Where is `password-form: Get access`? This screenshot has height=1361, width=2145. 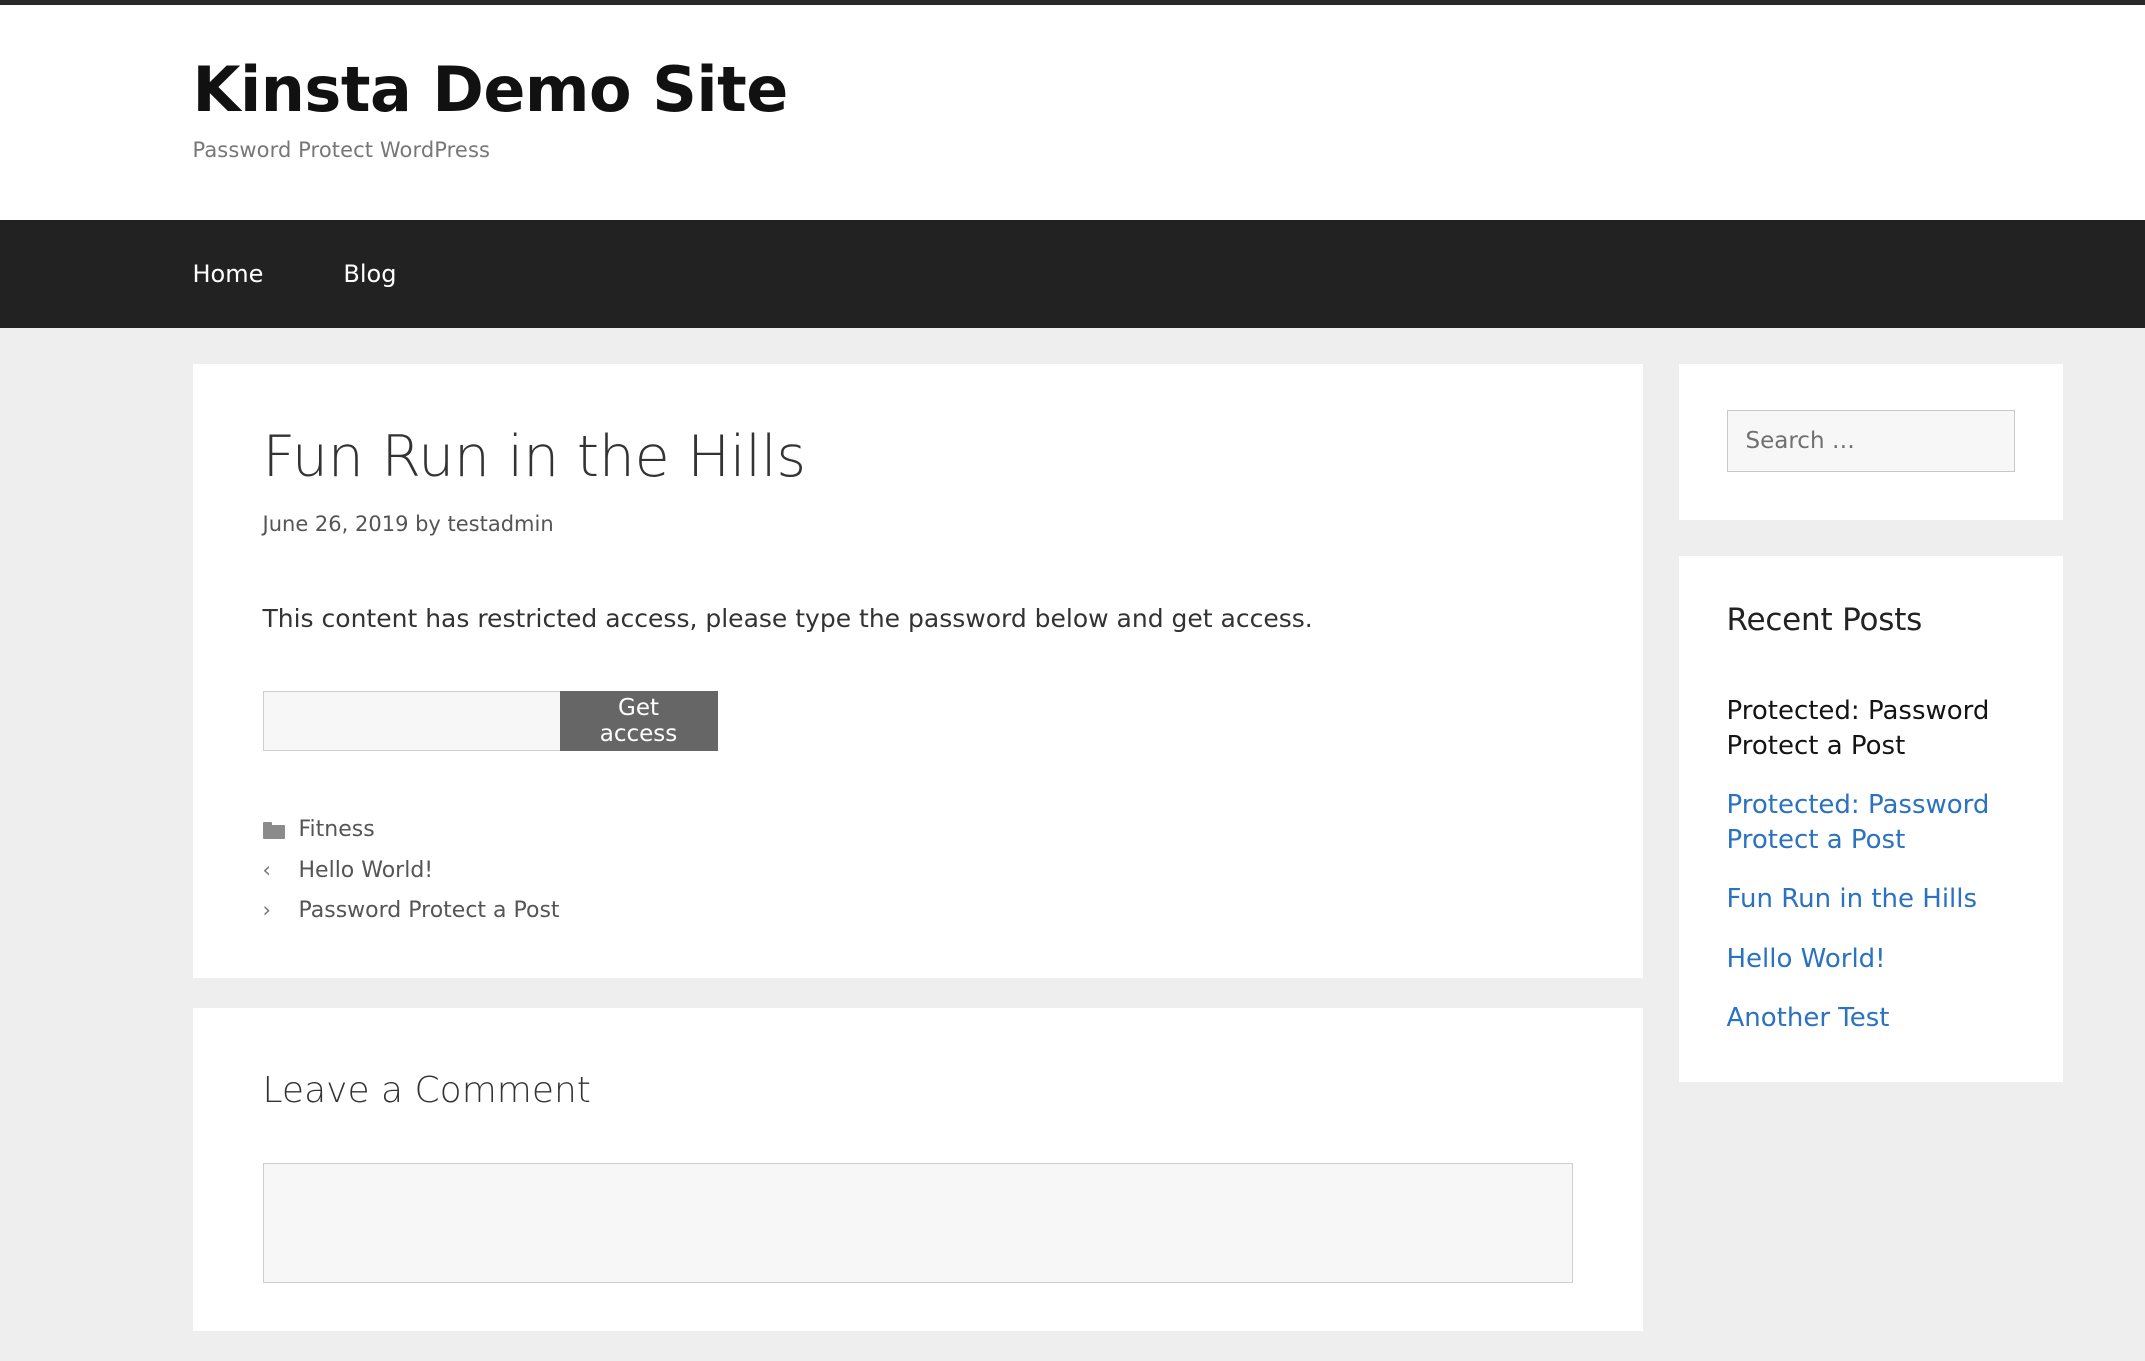
password-form: Get access is located at coordinates (490, 721).